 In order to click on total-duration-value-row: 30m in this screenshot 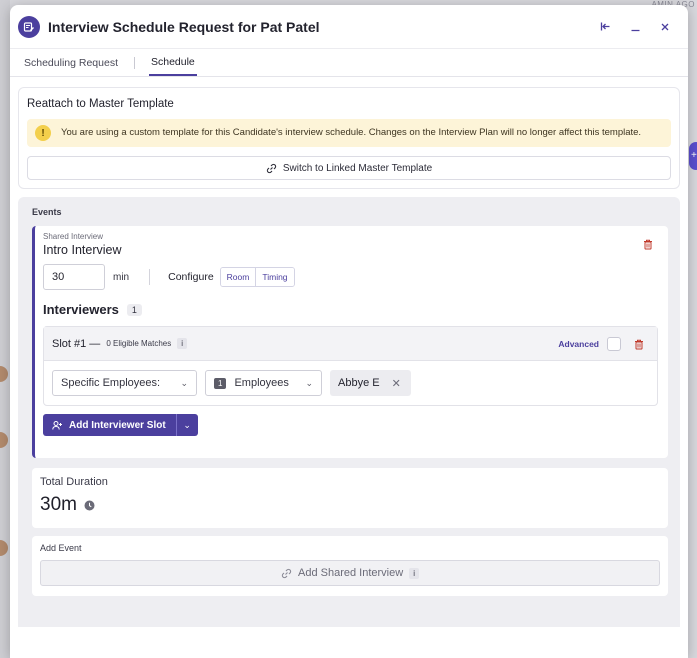, I will do `click(350, 505)`.